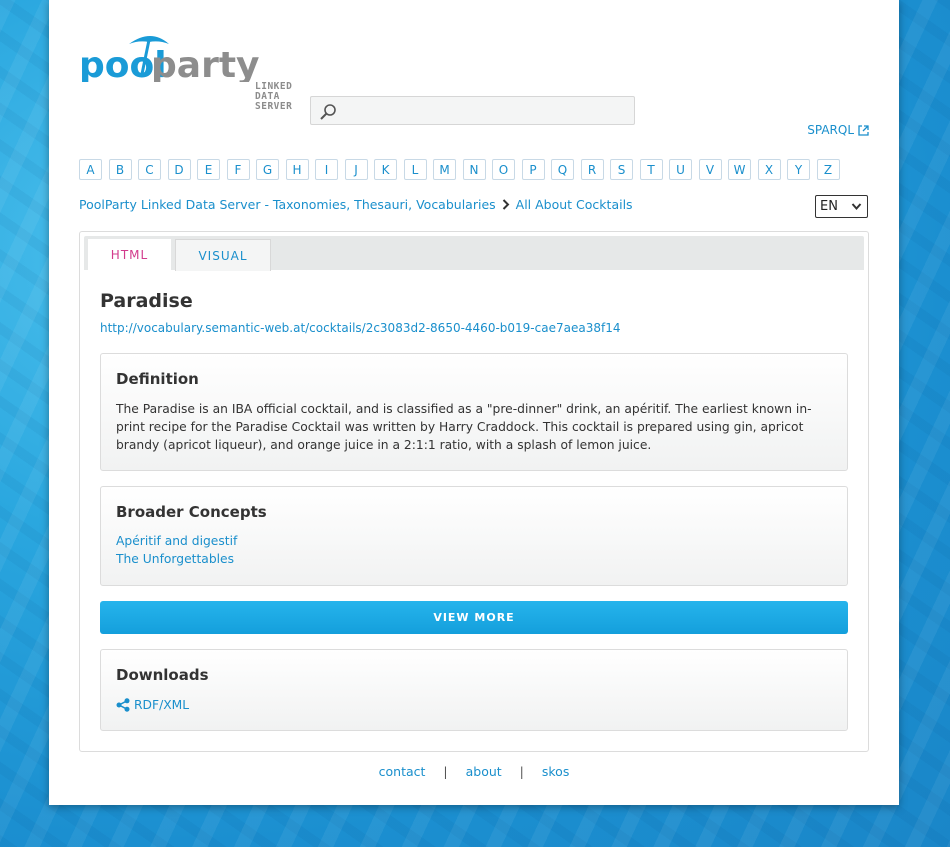 This screenshot has width=950, height=847. Describe the element at coordinates (328, 112) in the screenshot. I see `search-icon` at that location.